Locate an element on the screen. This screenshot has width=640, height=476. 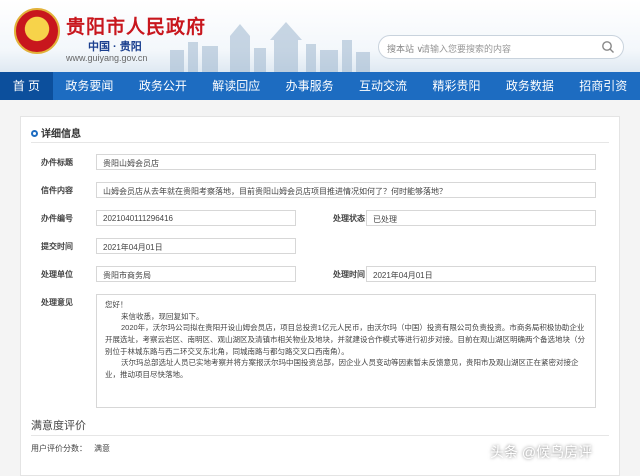
status-field: 已处理 is located at coordinates (481, 218).